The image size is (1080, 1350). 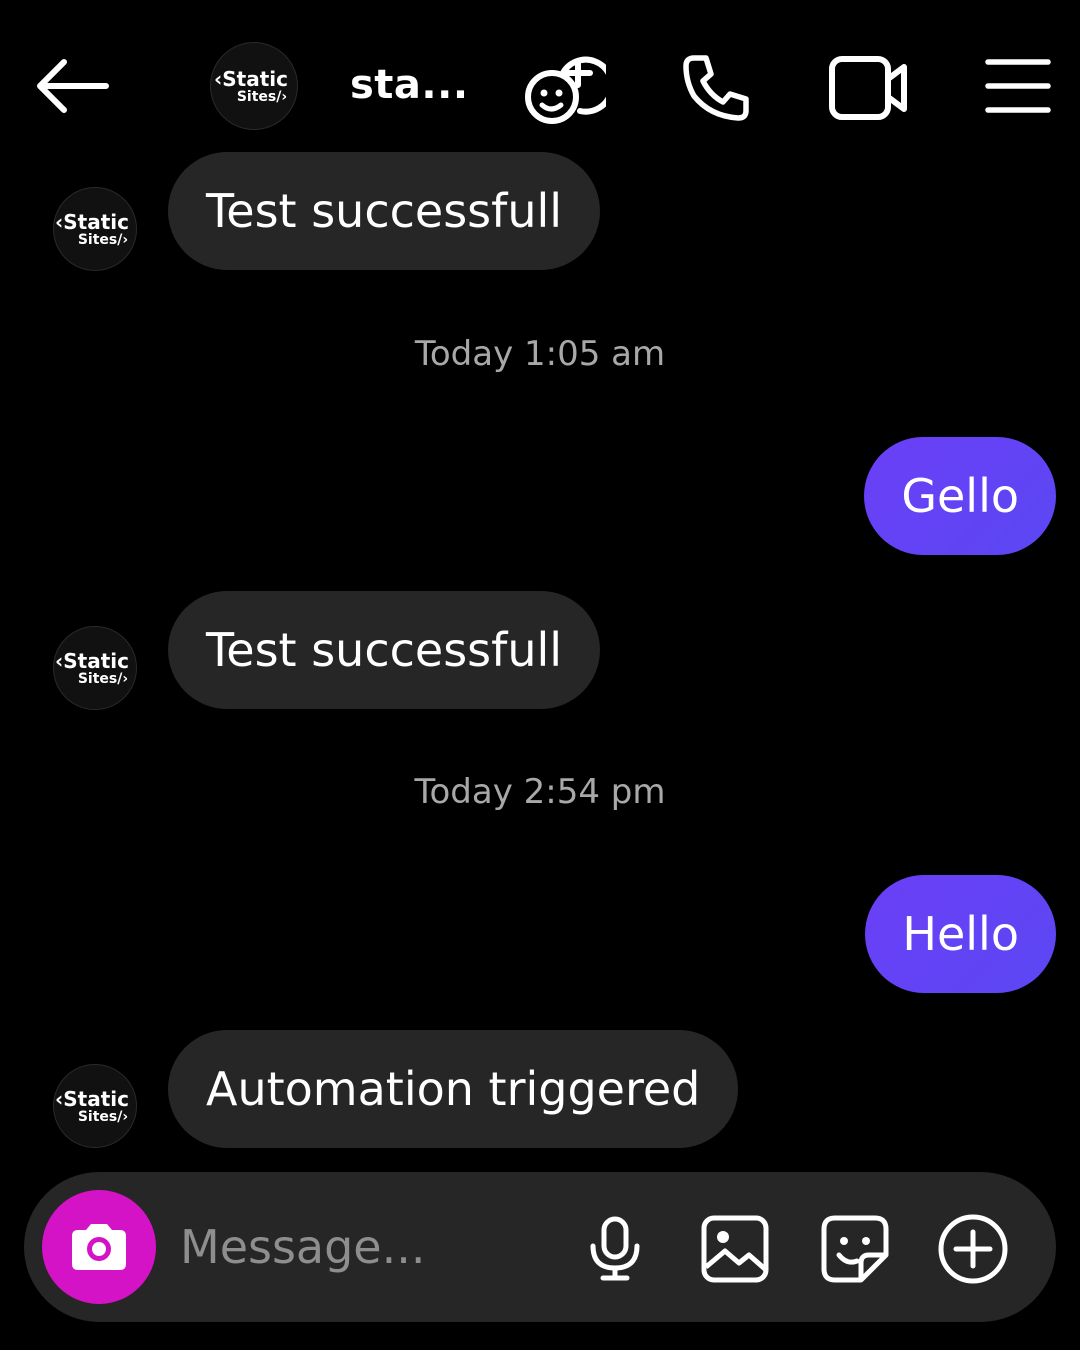 I want to click on video-camera-icon, so click(x=868, y=88).